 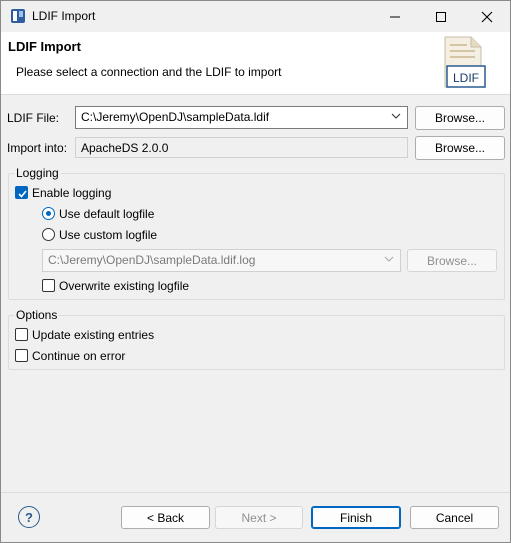 I want to click on page-title: LDIF Import, so click(x=44, y=46).